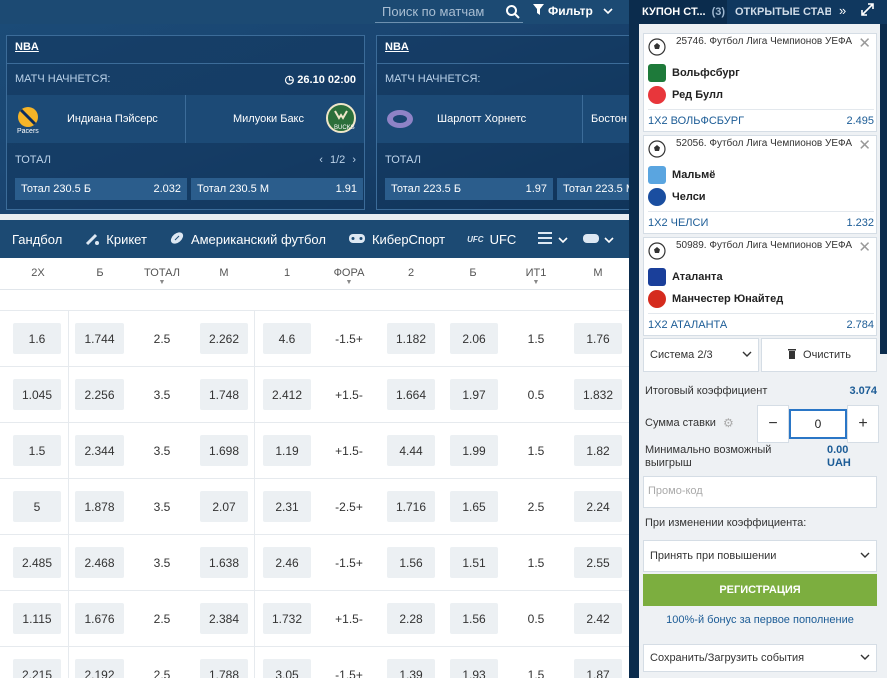  Describe the element at coordinates (224, 562) in the screenshot. I see `odd-cell: 1.638` at that location.